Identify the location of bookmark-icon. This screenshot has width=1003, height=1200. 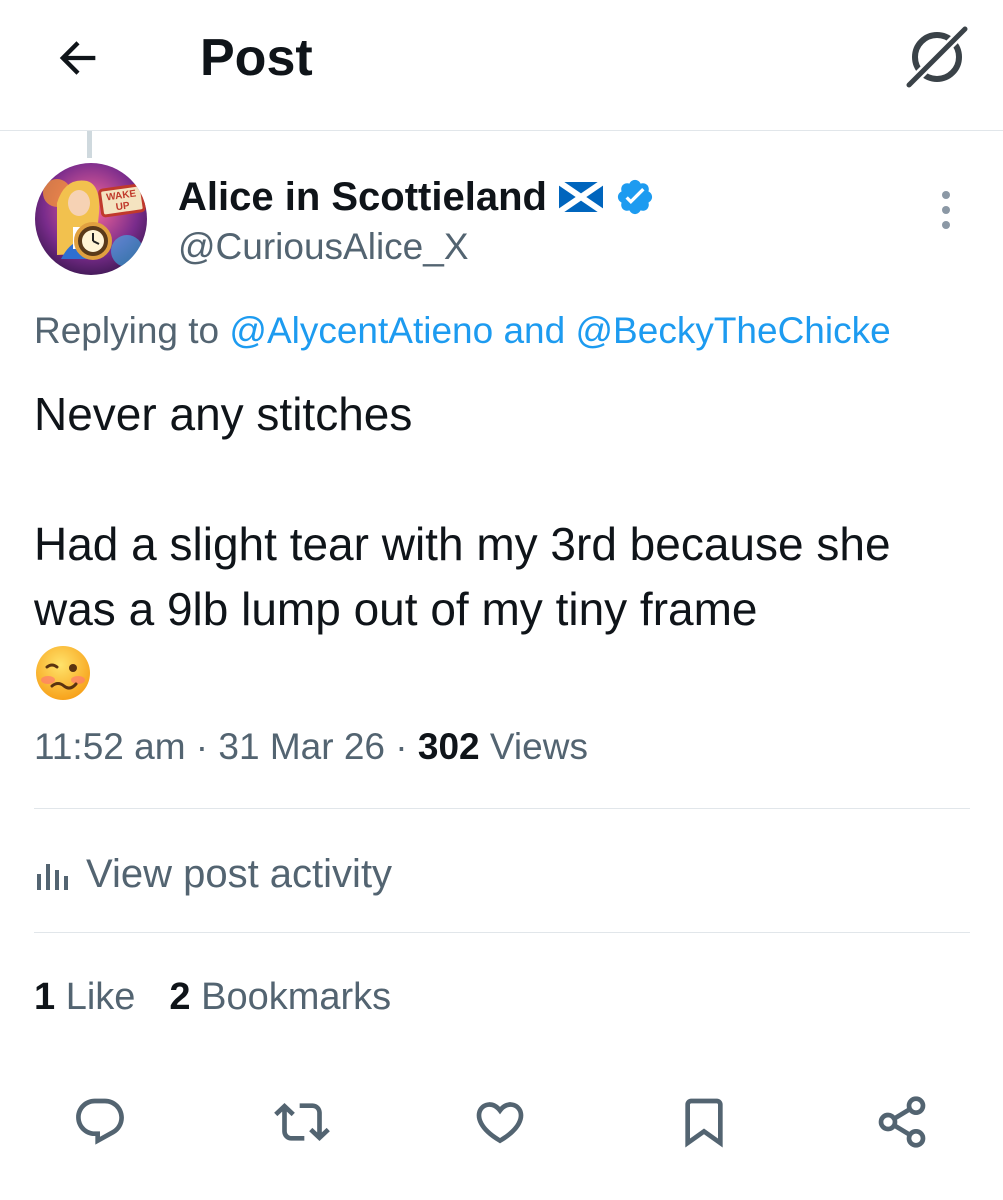
(704, 1123).